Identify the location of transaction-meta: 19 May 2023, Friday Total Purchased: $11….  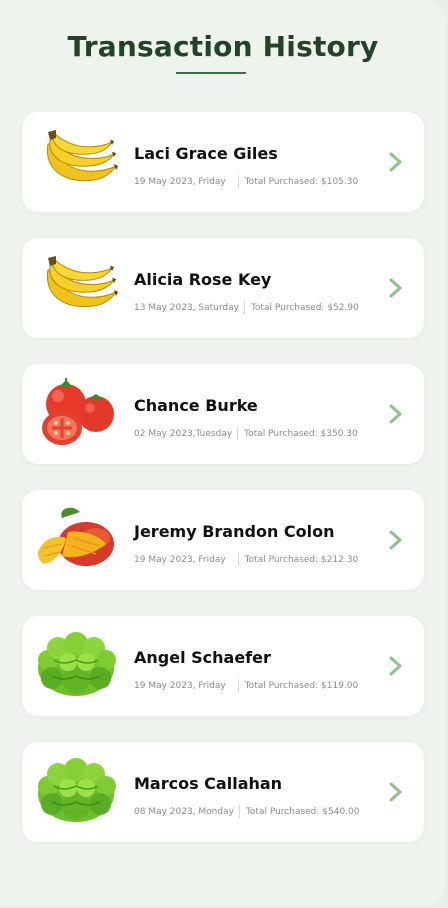
(246, 685).